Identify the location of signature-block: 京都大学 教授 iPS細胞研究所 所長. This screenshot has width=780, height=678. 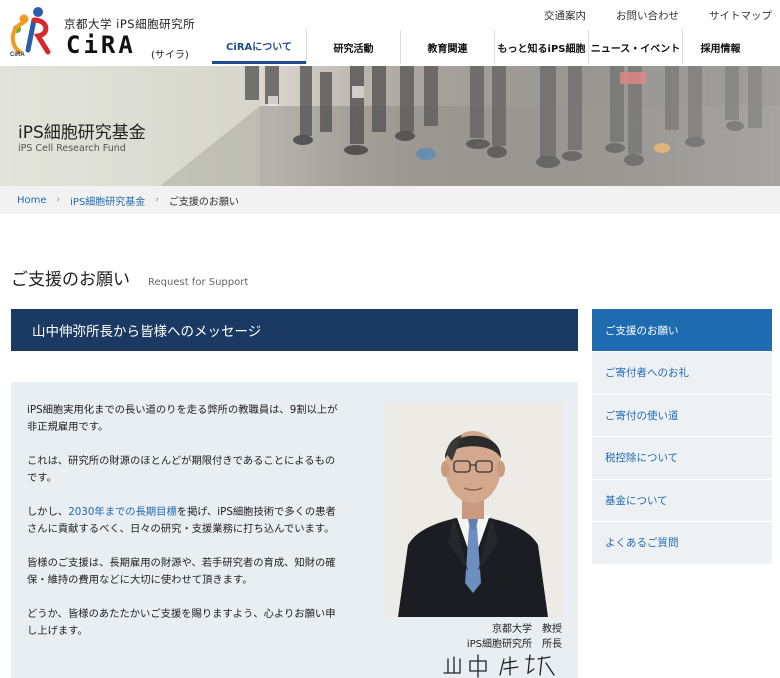
(502, 650).